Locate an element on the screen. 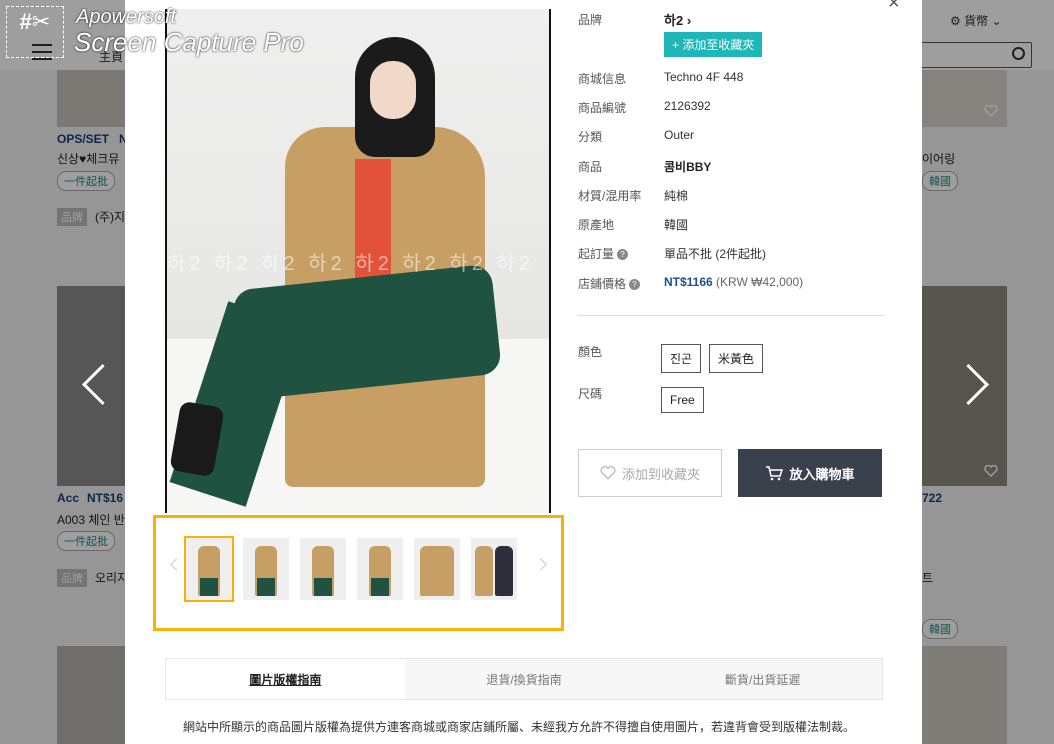  brand-label: 品牌 is located at coordinates (590, 20).